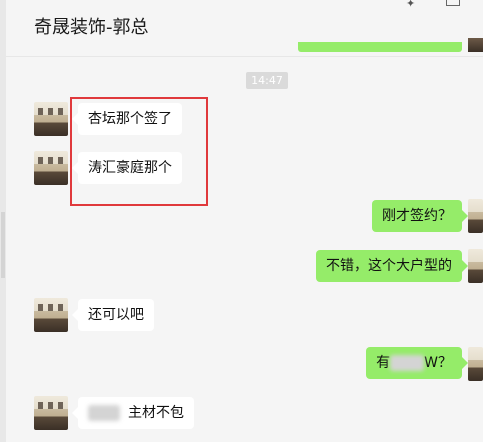 Image resolution: width=483 pixels, height=442 pixels. I want to click on previous-outgoing-bubble, so click(380, 47).